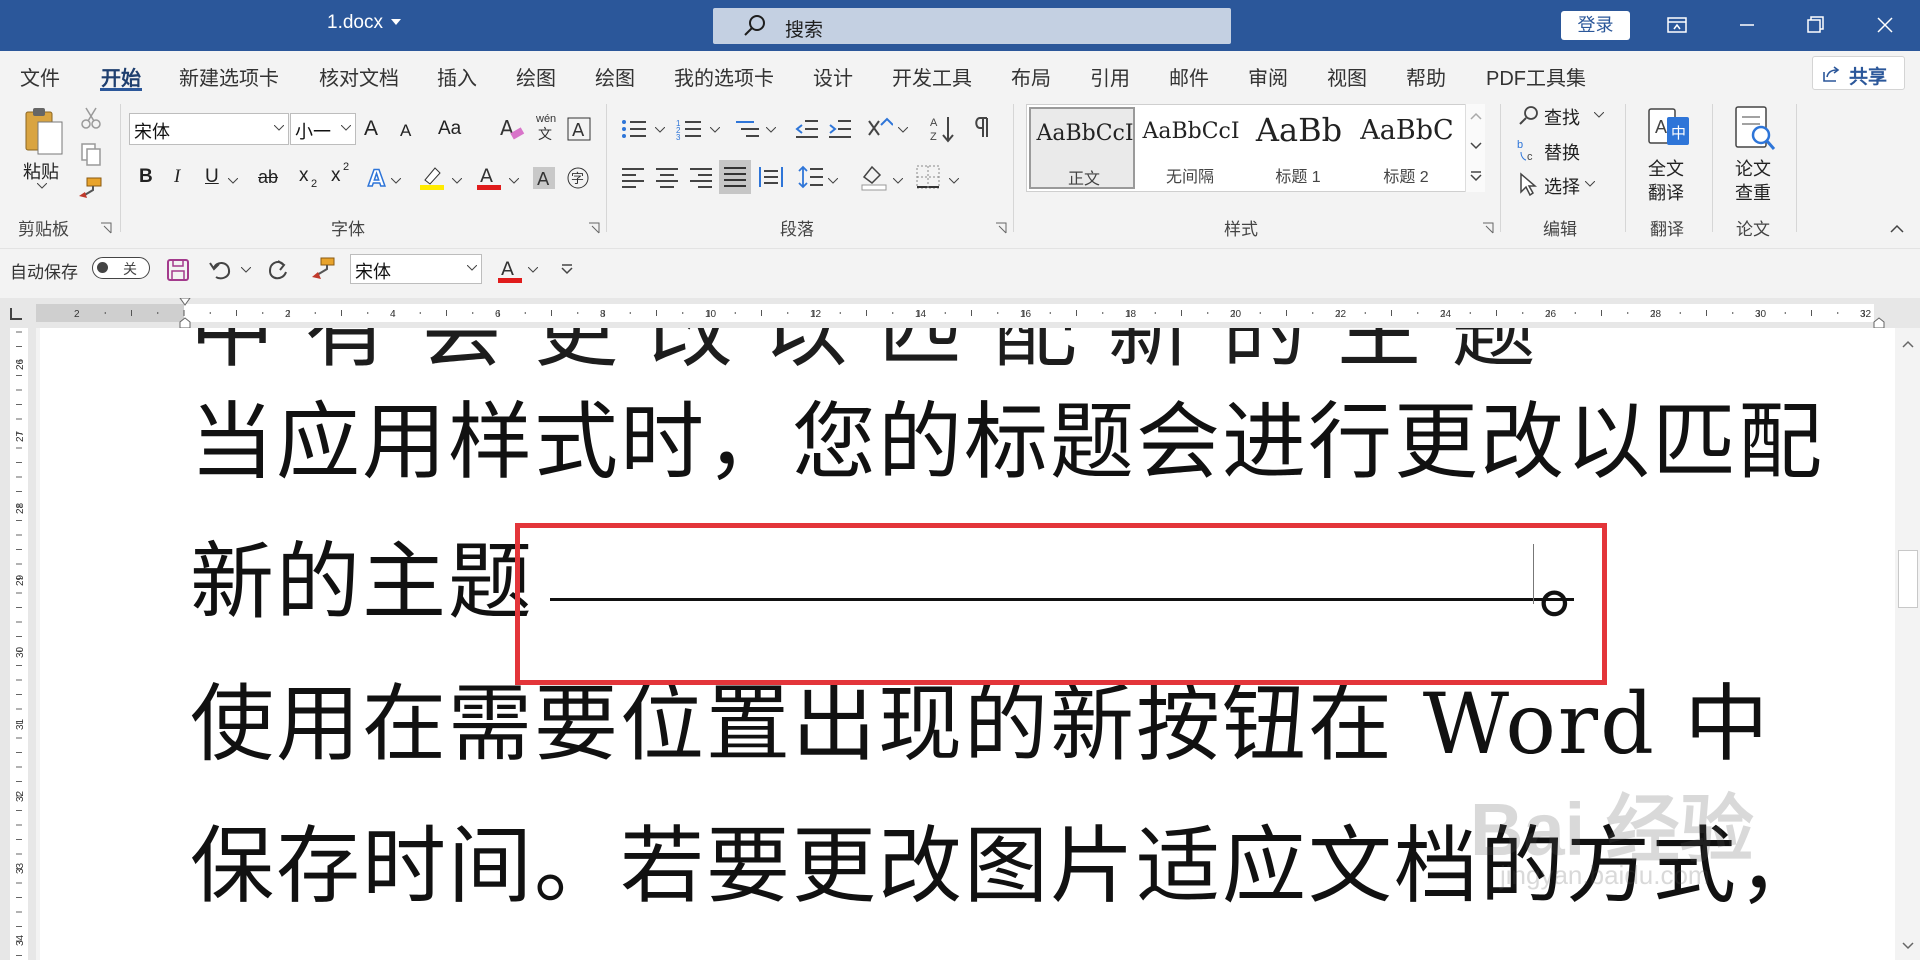  What do you see at coordinates (121, 76) in the screenshot?
I see `tab-home: 开始` at bounding box center [121, 76].